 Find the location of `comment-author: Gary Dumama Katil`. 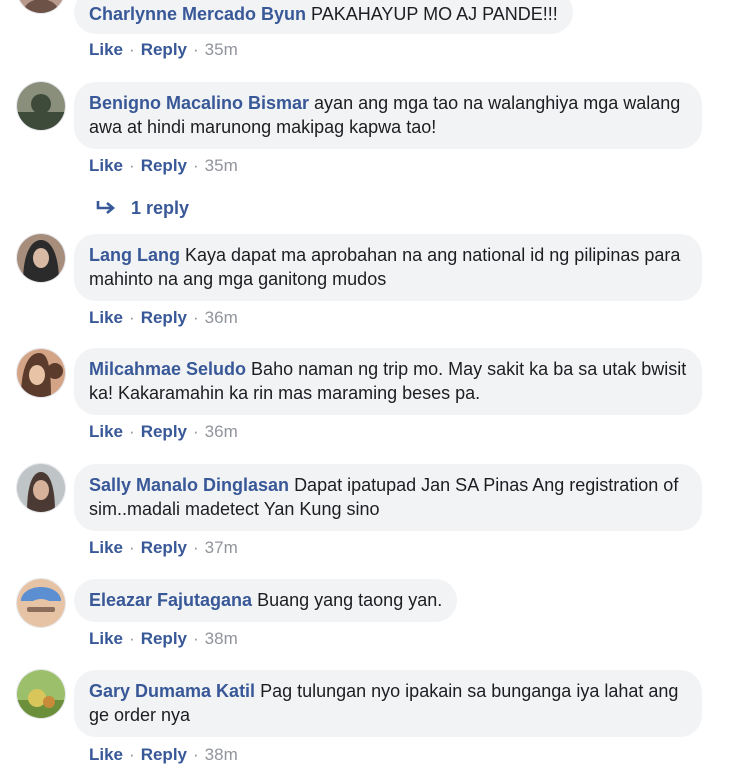

comment-author: Gary Dumama Katil is located at coordinates (172, 691).